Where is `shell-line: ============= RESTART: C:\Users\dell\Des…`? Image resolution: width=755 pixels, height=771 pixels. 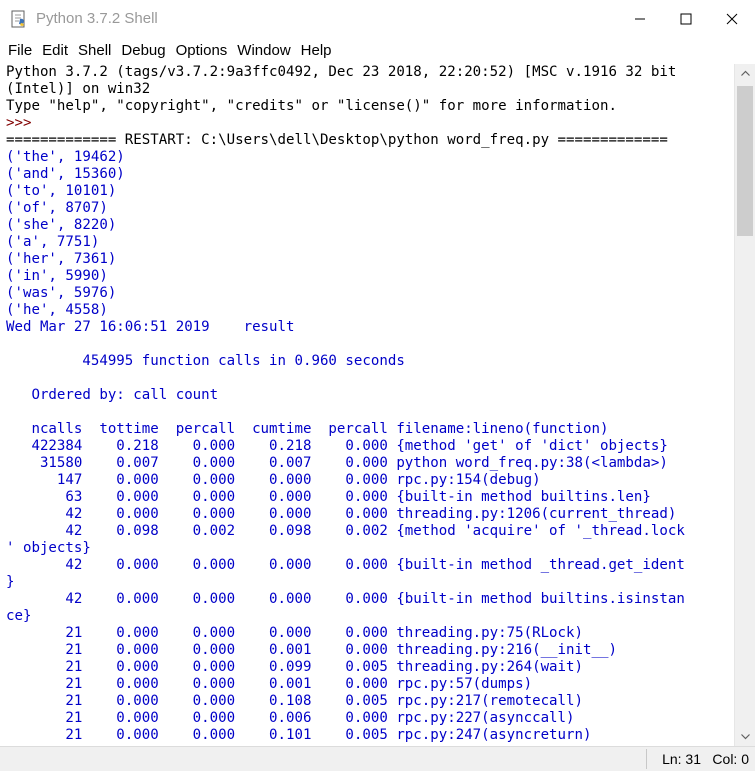 shell-line: ============= RESTART: C:\Users\dell\Des… is located at coordinates (337, 140).